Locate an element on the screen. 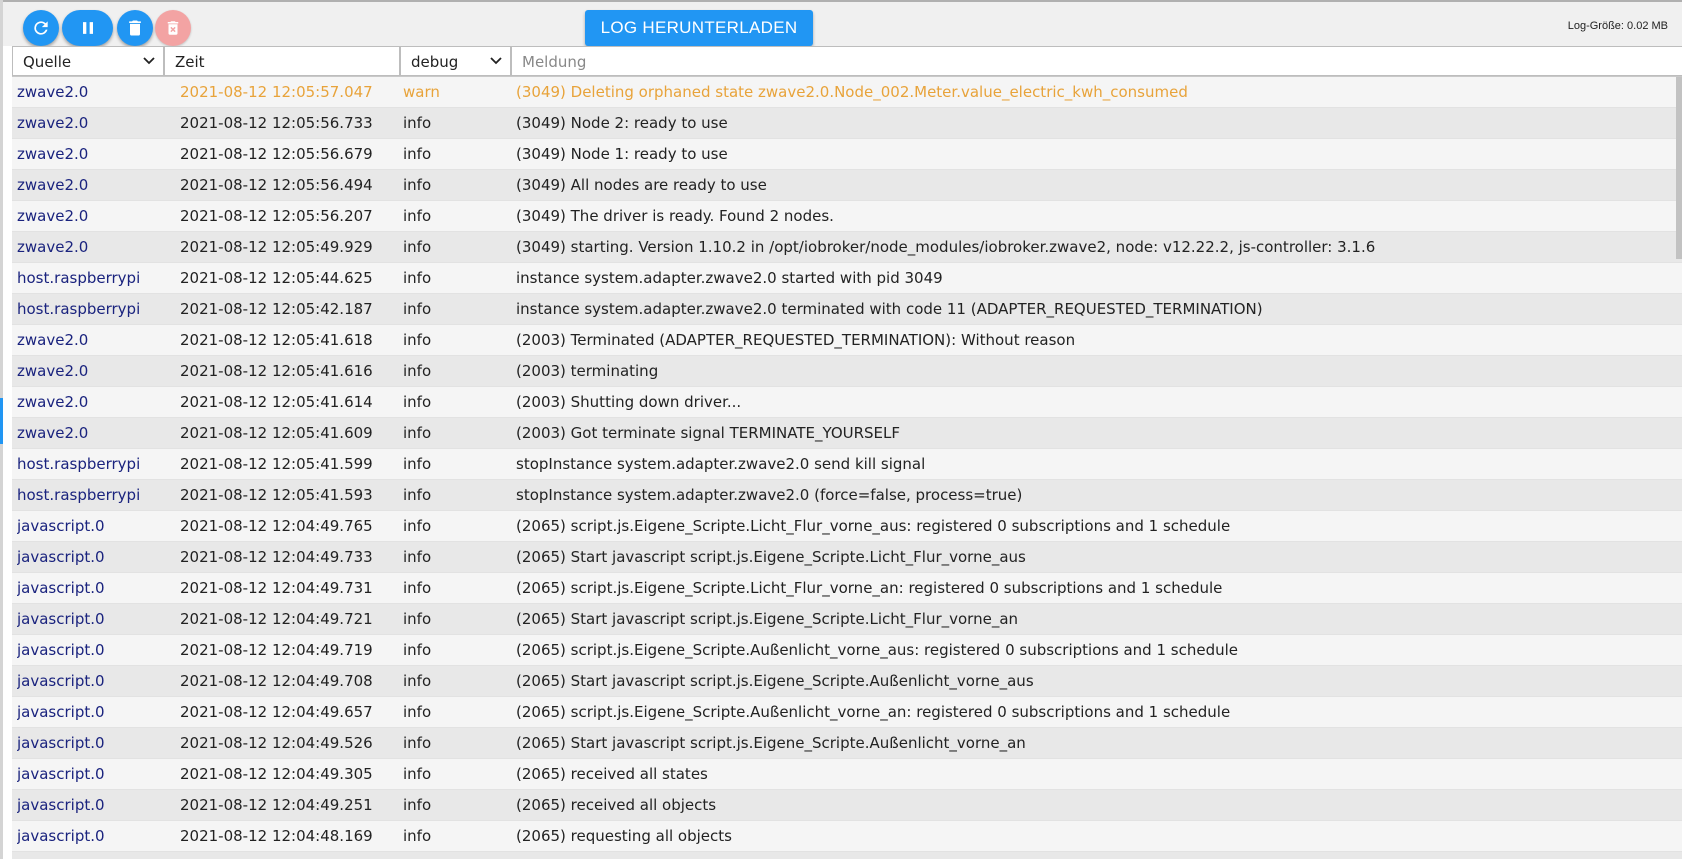 The width and height of the screenshot is (1682, 859). log-time: 2021-08-12 12:04:49.305 is located at coordinates (276, 774).